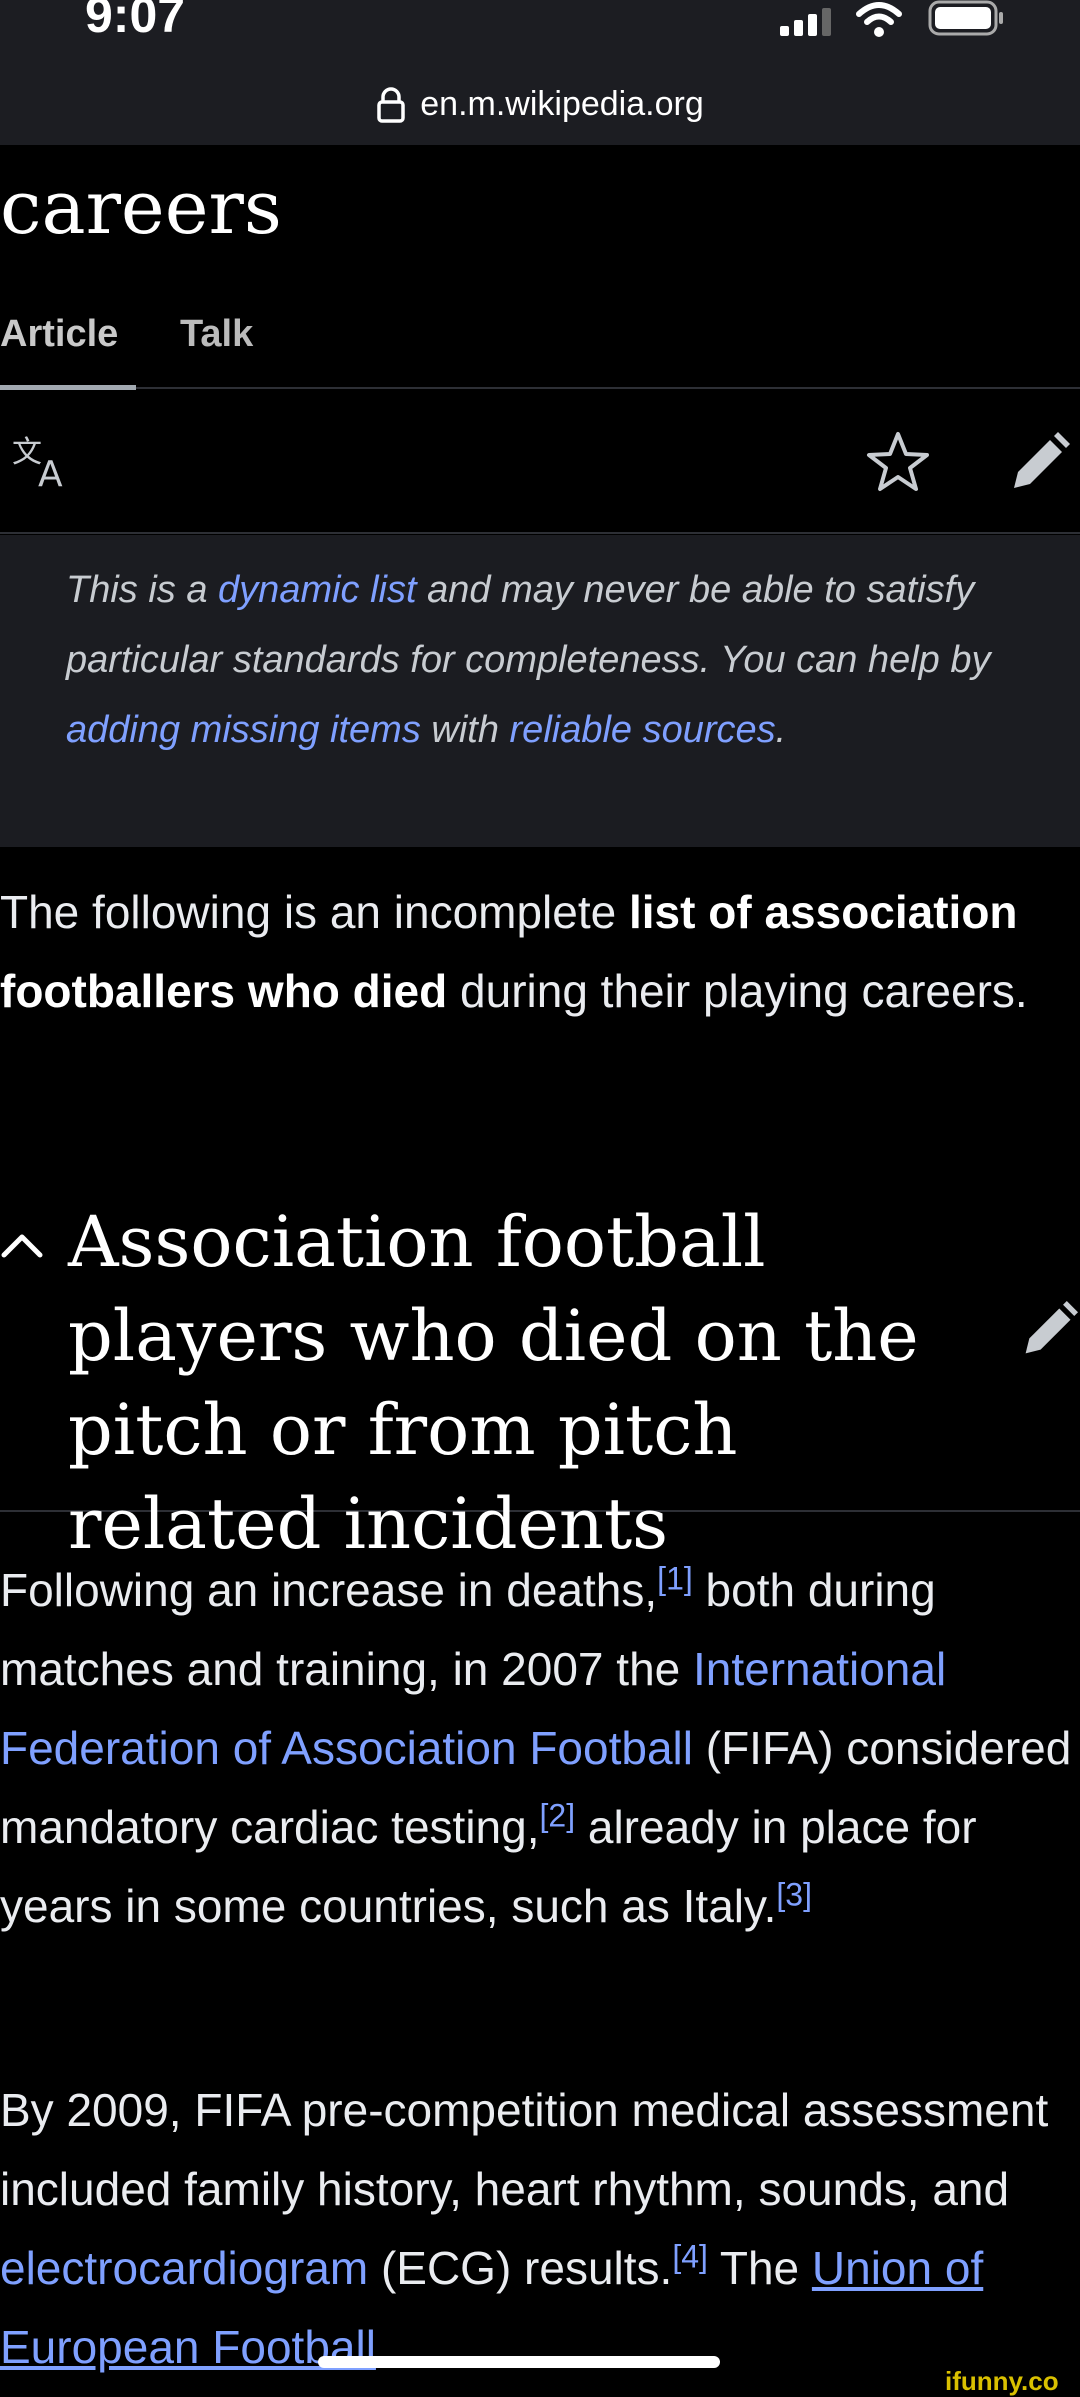 The height and width of the screenshot is (2397, 1080). What do you see at coordinates (22, 1245) in the screenshot?
I see `chevron-up-icon` at bounding box center [22, 1245].